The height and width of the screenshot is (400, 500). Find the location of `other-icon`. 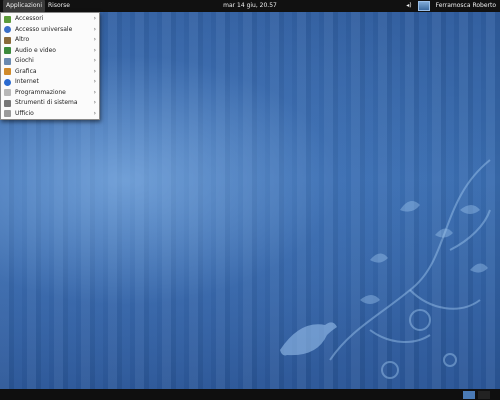

other-icon is located at coordinates (7, 40).